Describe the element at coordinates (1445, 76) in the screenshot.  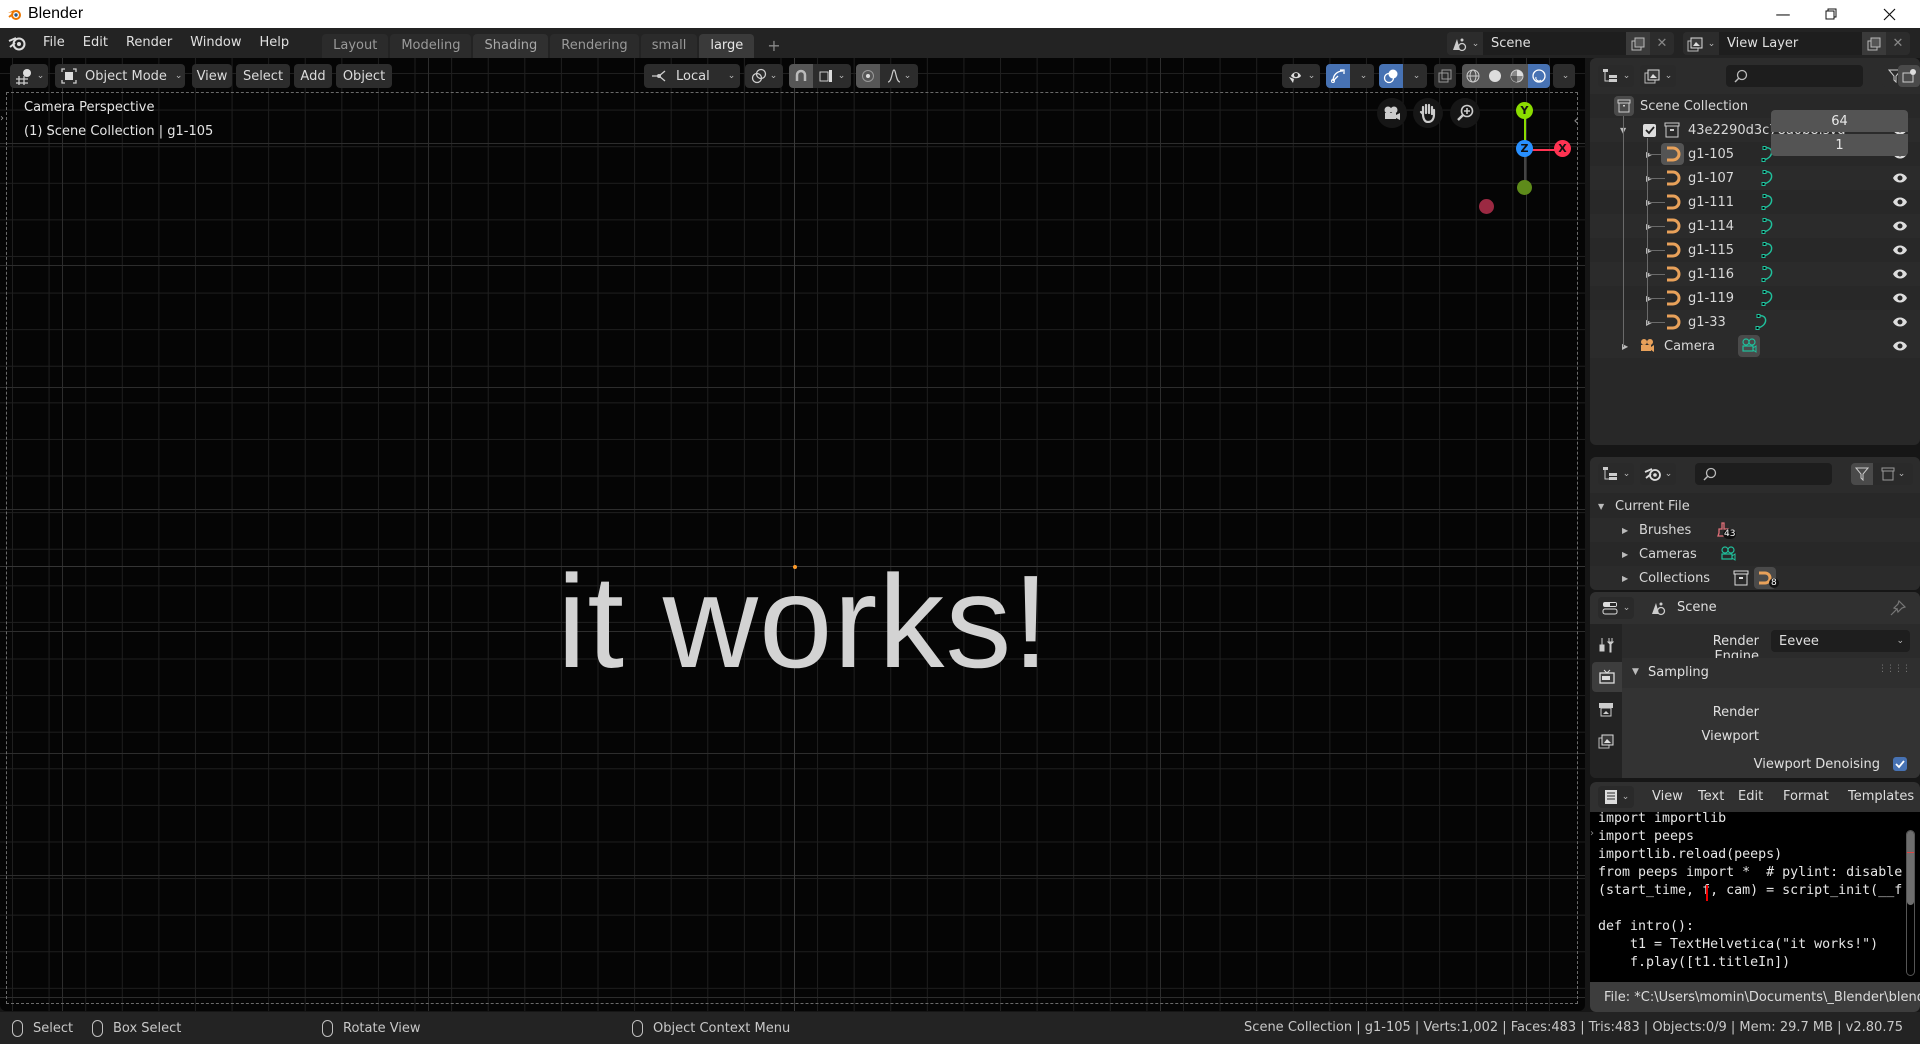
I see `xray-toggle` at that location.